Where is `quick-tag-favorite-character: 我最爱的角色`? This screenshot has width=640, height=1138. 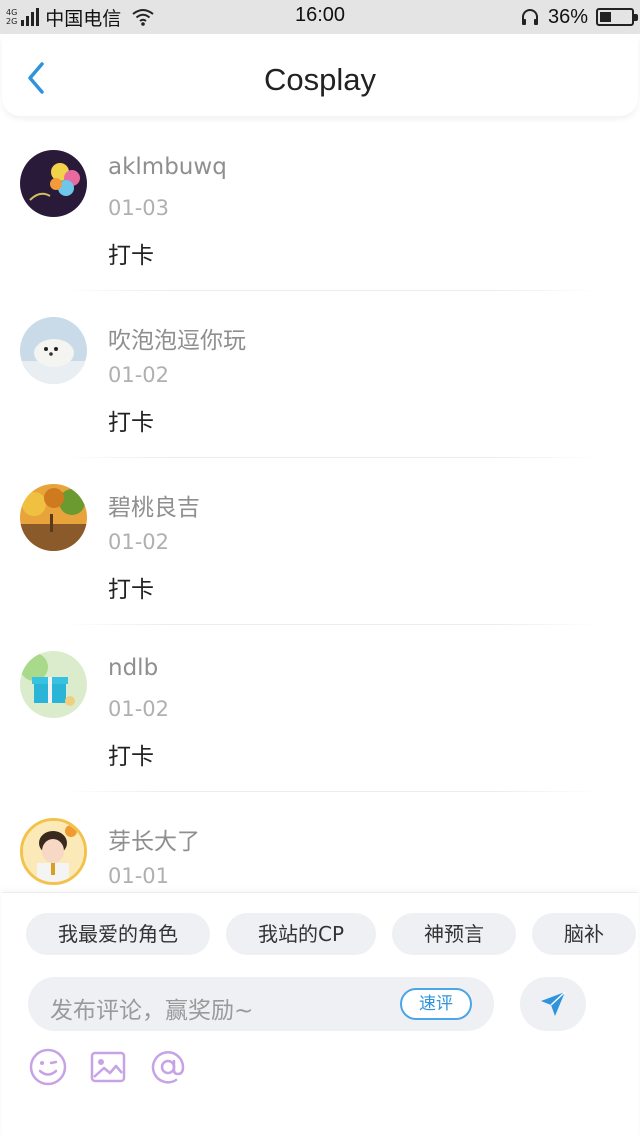
quick-tag-favorite-character: 我最爱的角色 is located at coordinates (118, 934).